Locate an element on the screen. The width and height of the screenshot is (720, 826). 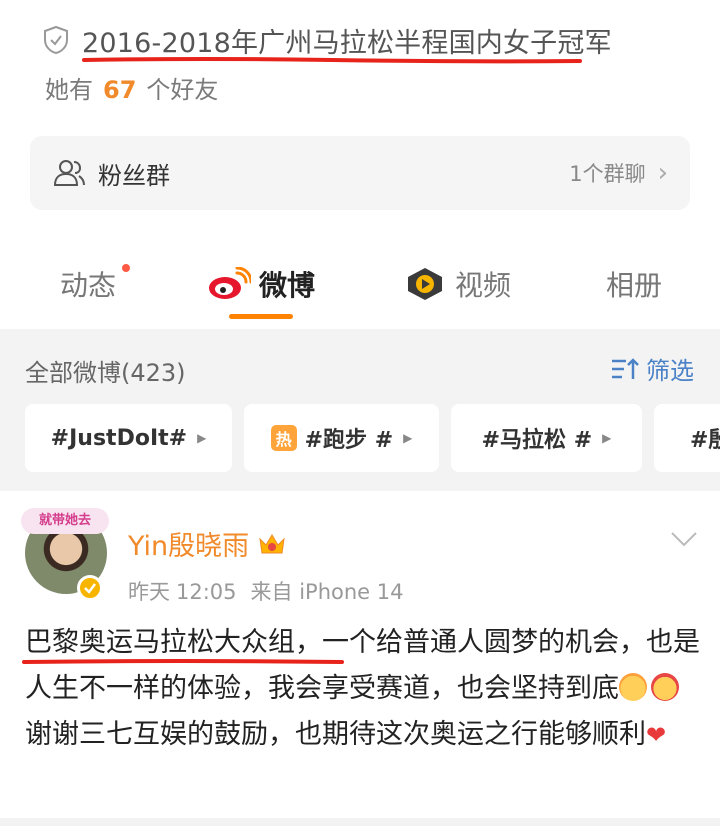
chevron-down-icon is located at coordinates (684, 539).